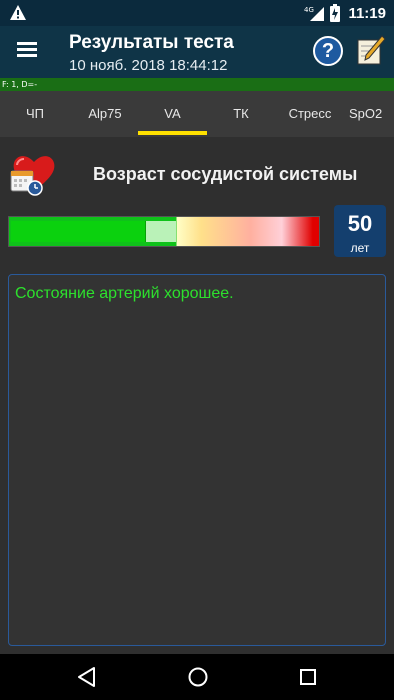 Image resolution: width=394 pixels, height=700 pixels. I want to click on tab-bar: ЧП Alp75 VA ТК Стресс SpO2, so click(197, 114).